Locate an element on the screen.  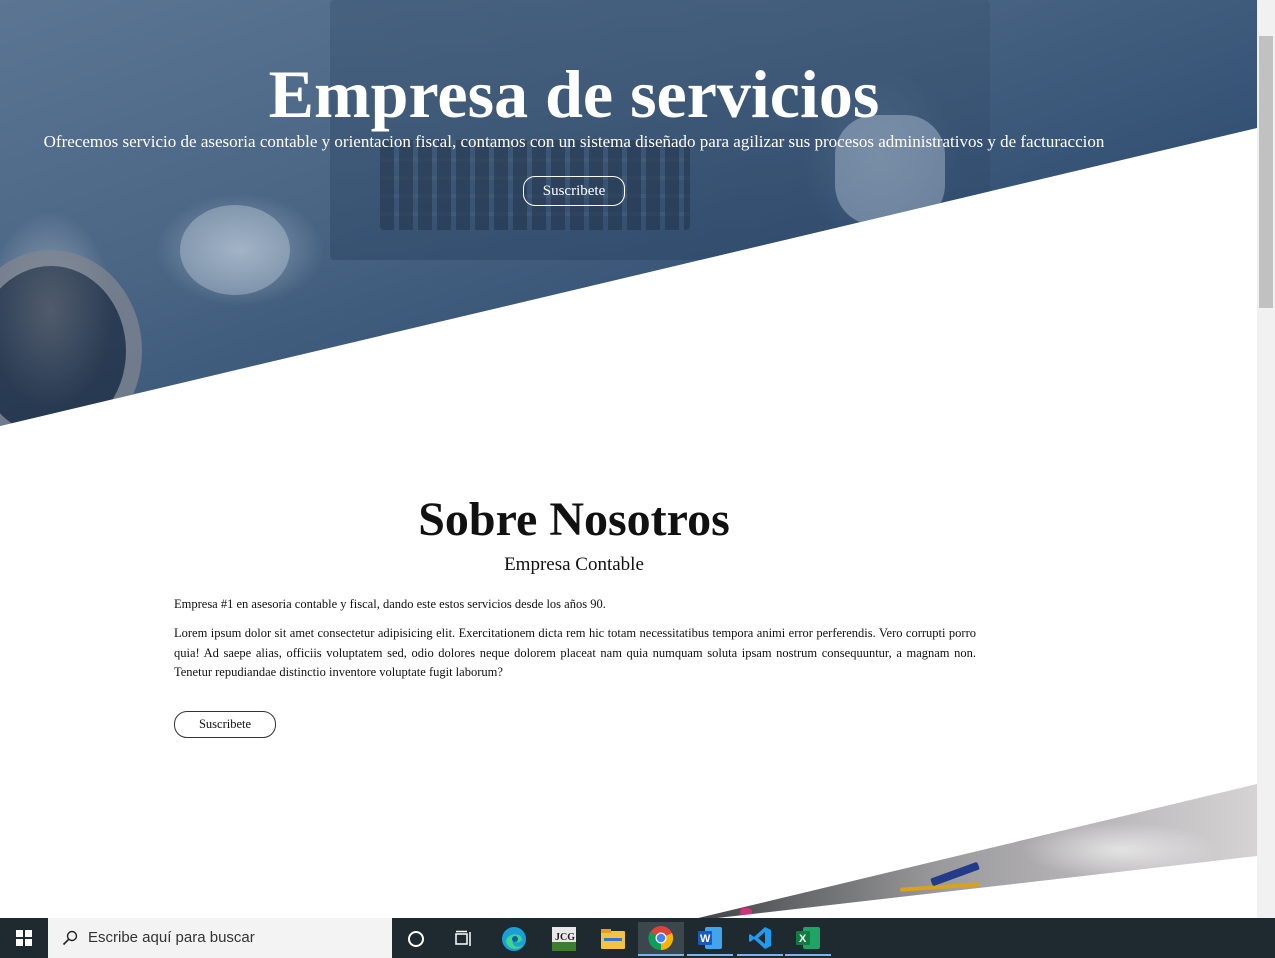
hero-title: Empresa de servicios is located at coordinates (574, 94).